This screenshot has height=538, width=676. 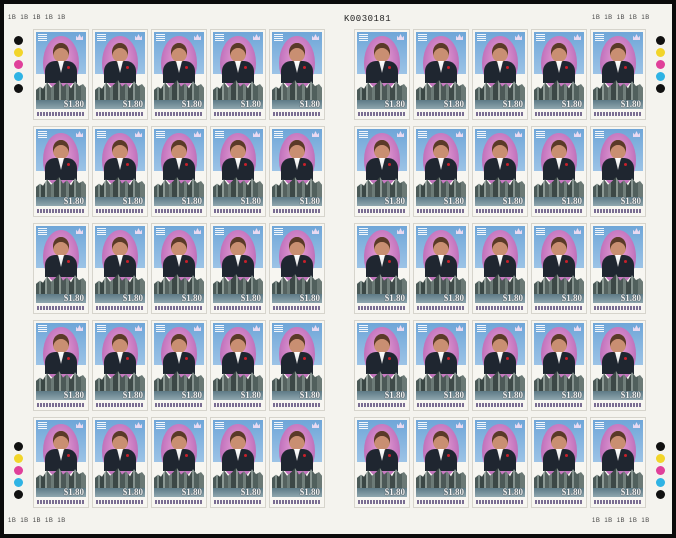 I want to click on traffic-lights-bottom-right, so click(x=660, y=470).